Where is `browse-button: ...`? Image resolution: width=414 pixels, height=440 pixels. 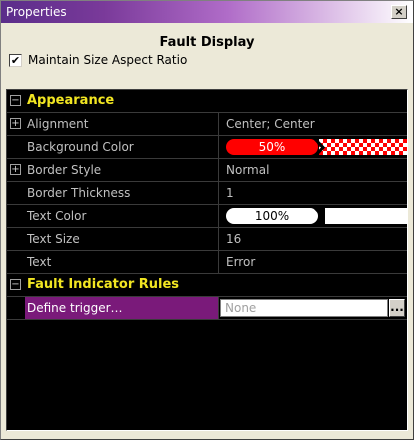
browse-button: ... is located at coordinates (397, 308).